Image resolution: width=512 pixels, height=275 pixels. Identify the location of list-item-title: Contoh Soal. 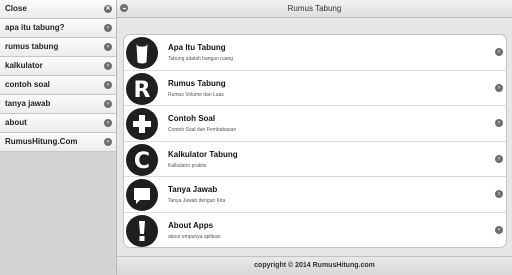
(192, 118).